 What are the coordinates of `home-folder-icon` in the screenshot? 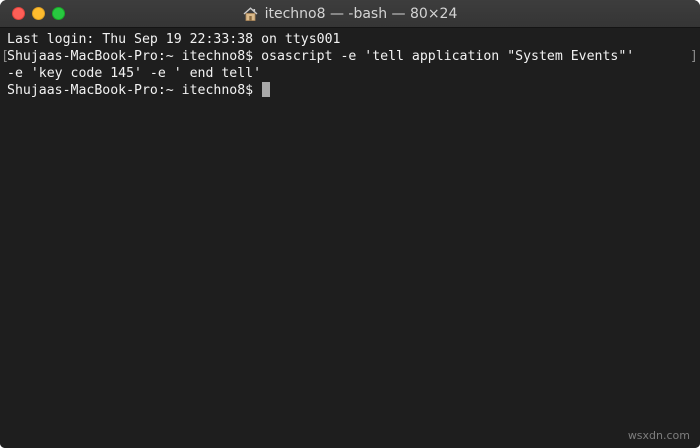 It's located at (250, 14).